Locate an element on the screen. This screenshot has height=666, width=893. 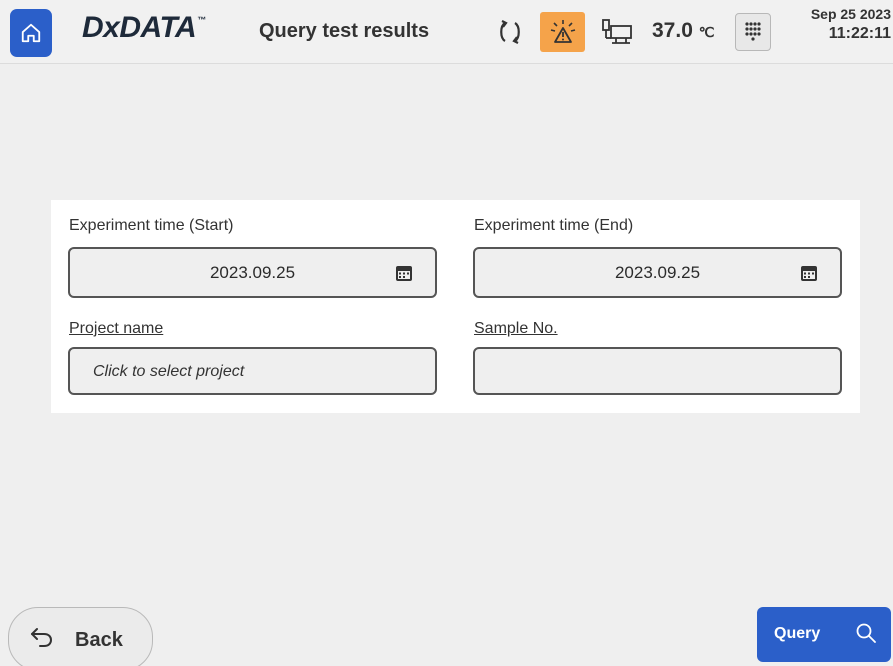
alarm-button is located at coordinates (562, 32).